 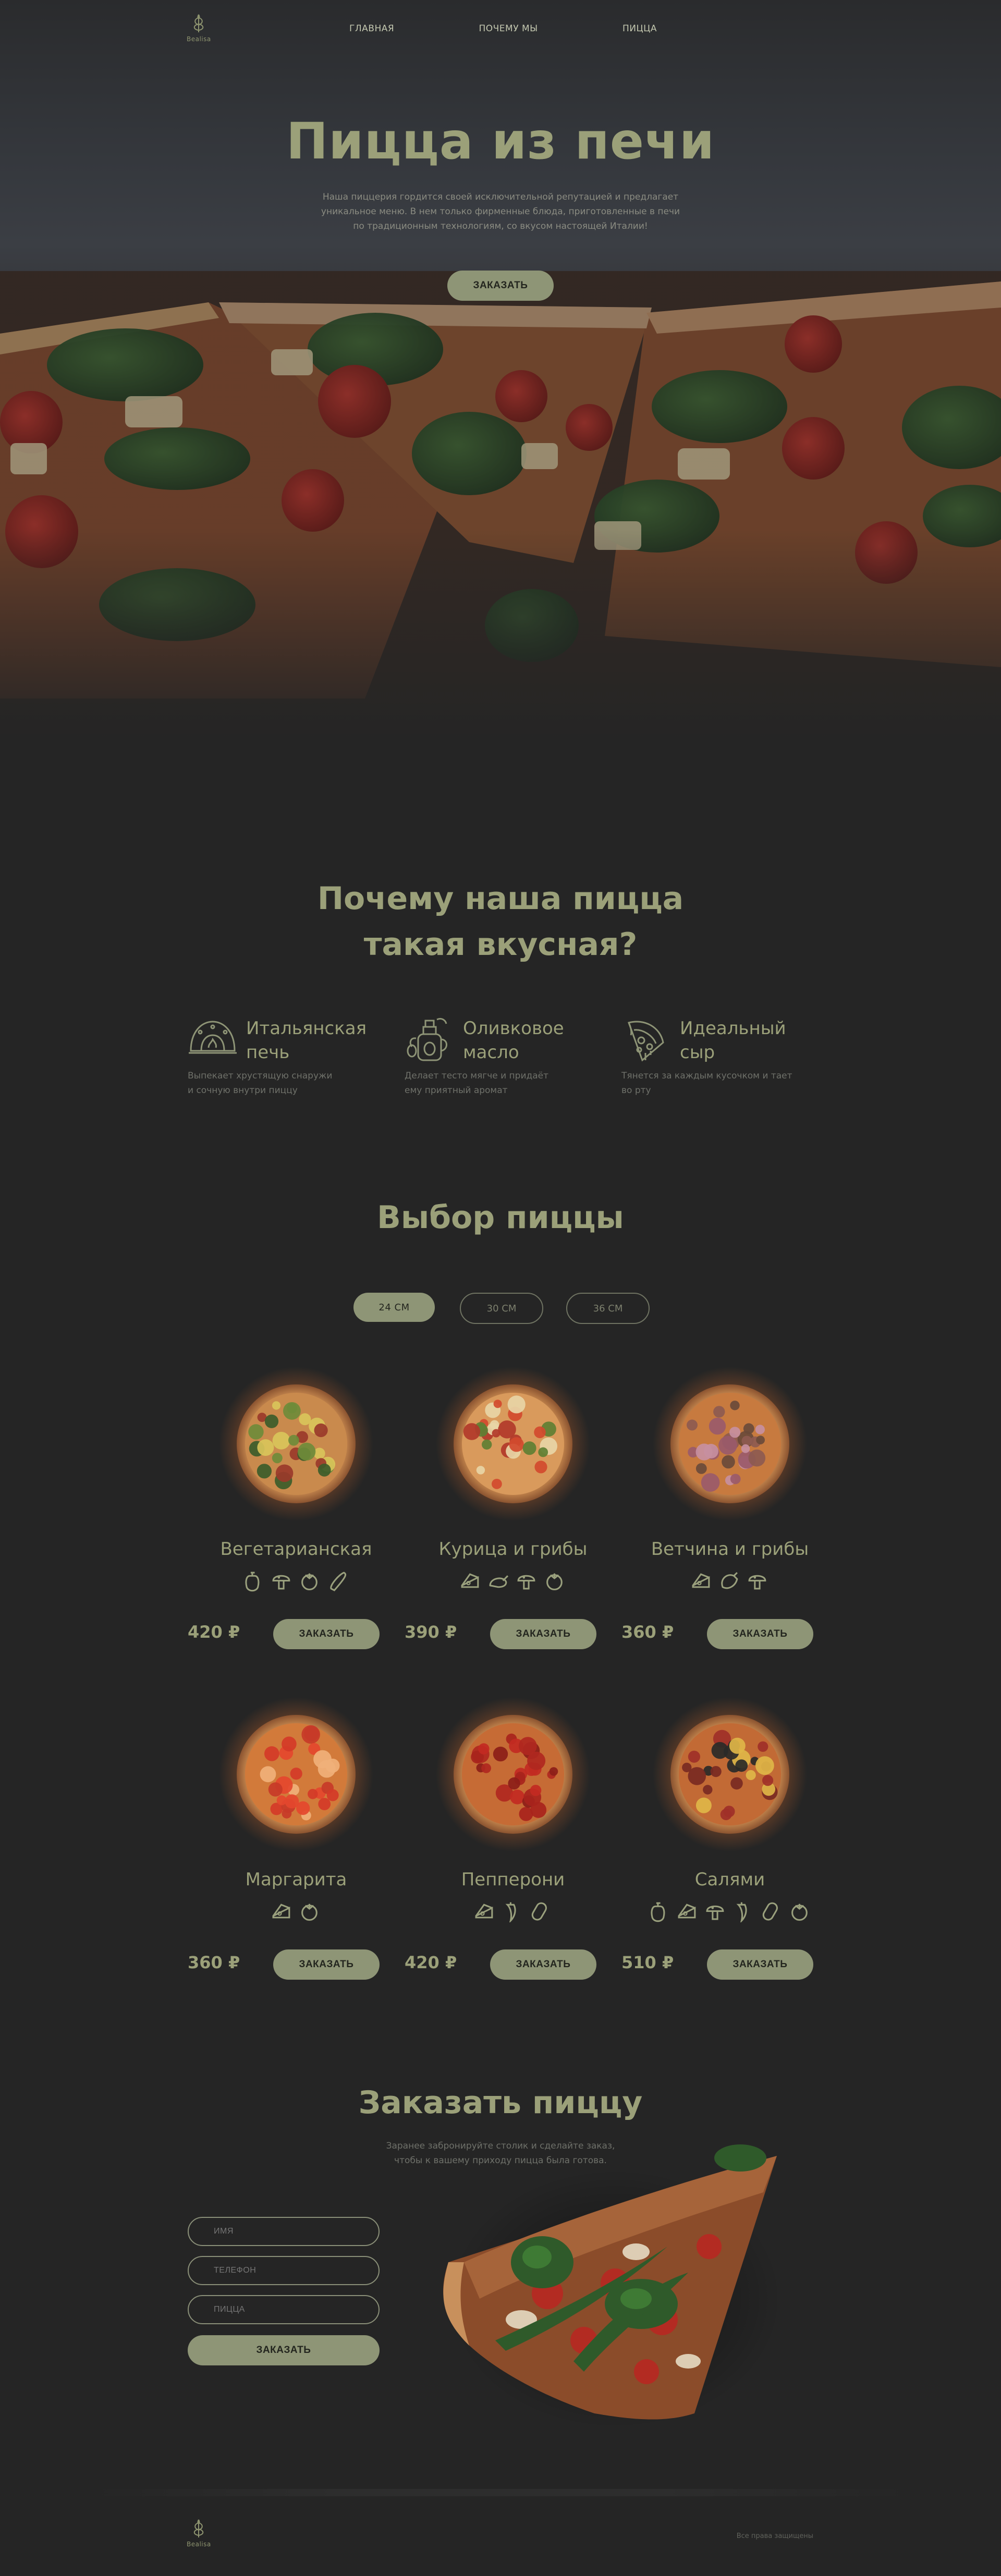 I want to click on why-title: Почему наша пицца такая вкусная?, so click(x=500, y=921).